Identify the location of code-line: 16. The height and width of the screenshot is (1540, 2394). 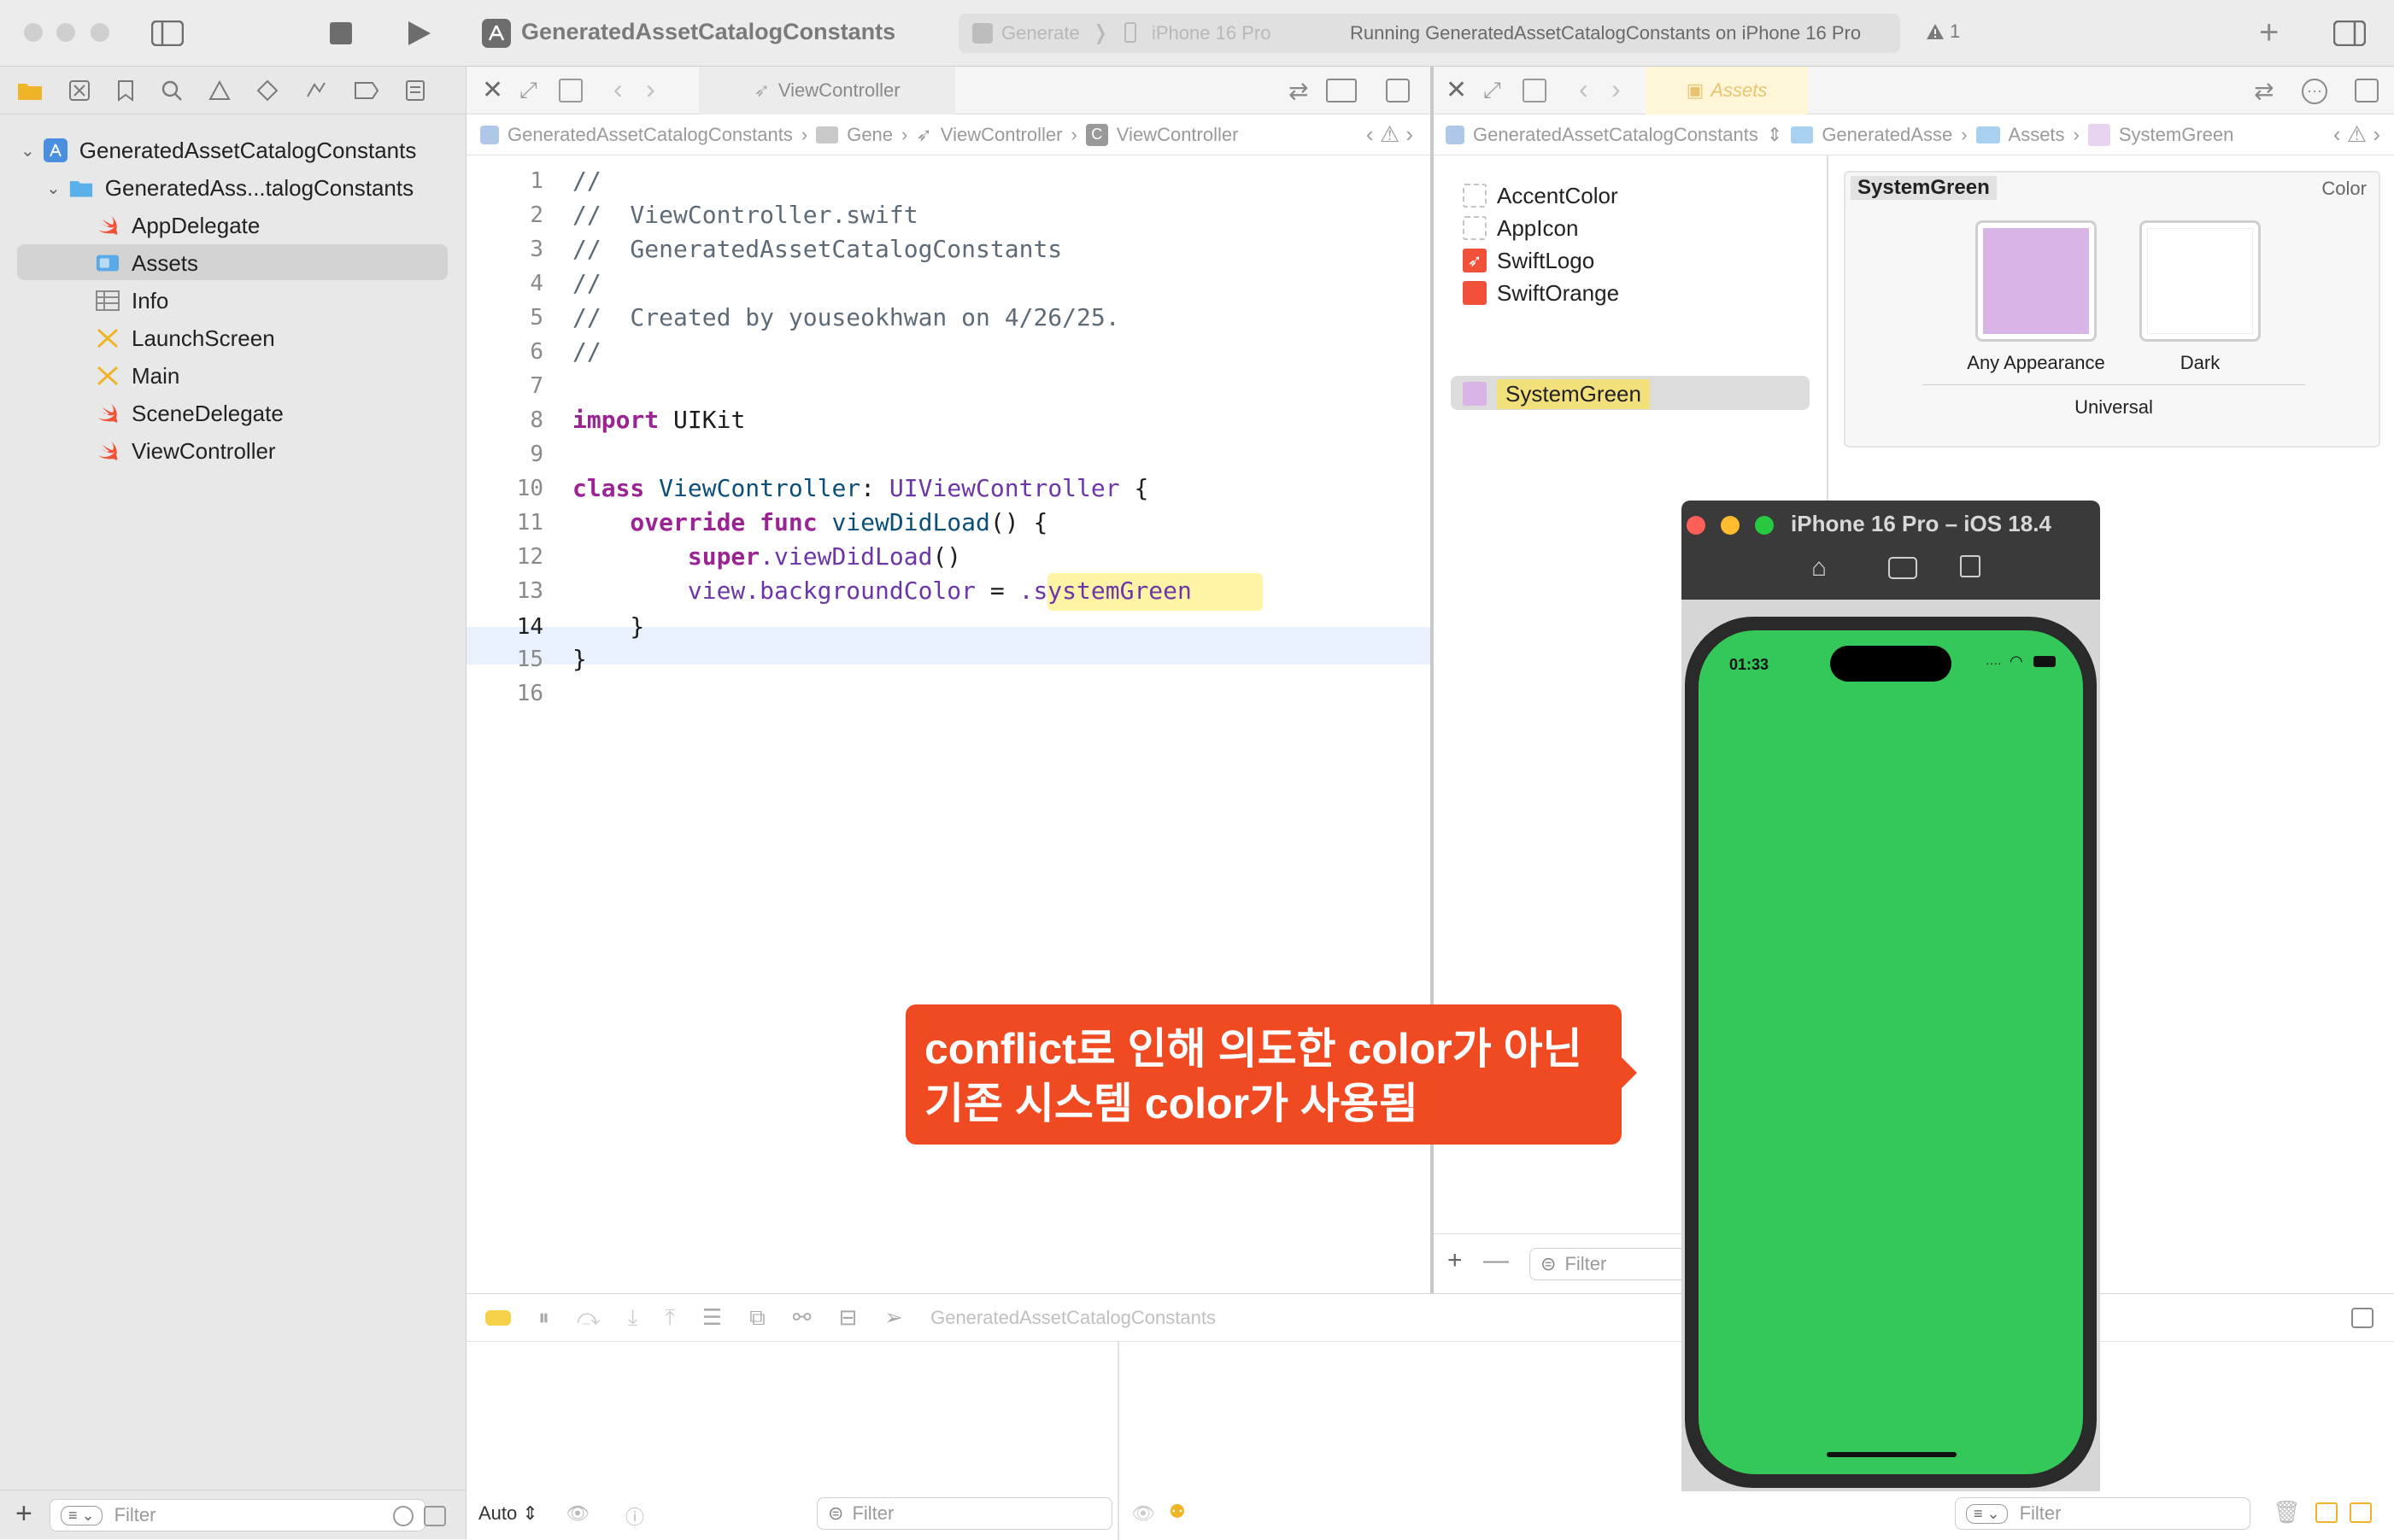
(948, 693).